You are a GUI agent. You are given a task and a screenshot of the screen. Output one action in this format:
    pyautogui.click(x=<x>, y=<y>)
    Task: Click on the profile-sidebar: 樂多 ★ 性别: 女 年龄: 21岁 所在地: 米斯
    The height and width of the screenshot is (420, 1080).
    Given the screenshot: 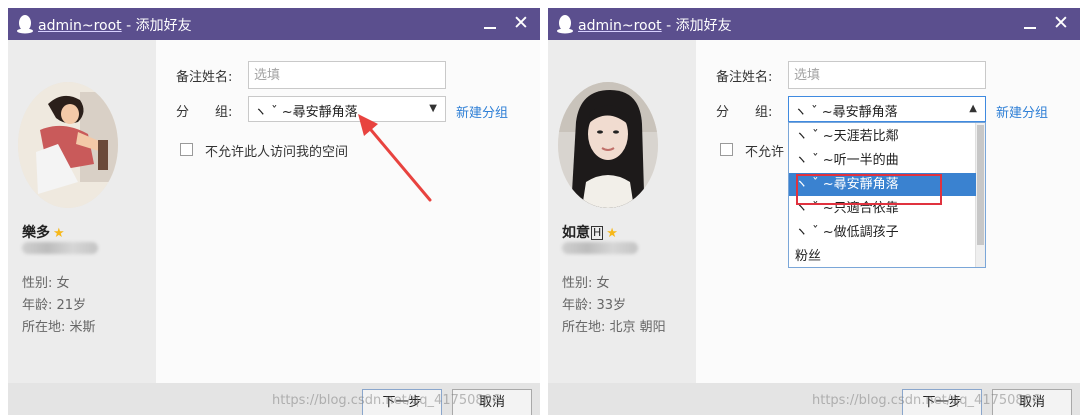 What is the action you would take?
    pyautogui.click(x=82, y=211)
    